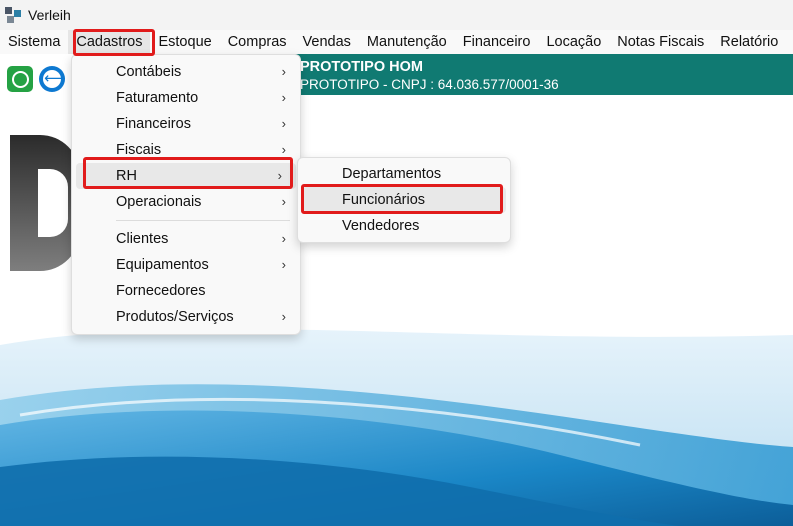 This screenshot has height=526, width=793. I want to click on submenu-item-departamentos: Departamentos, so click(404, 174).